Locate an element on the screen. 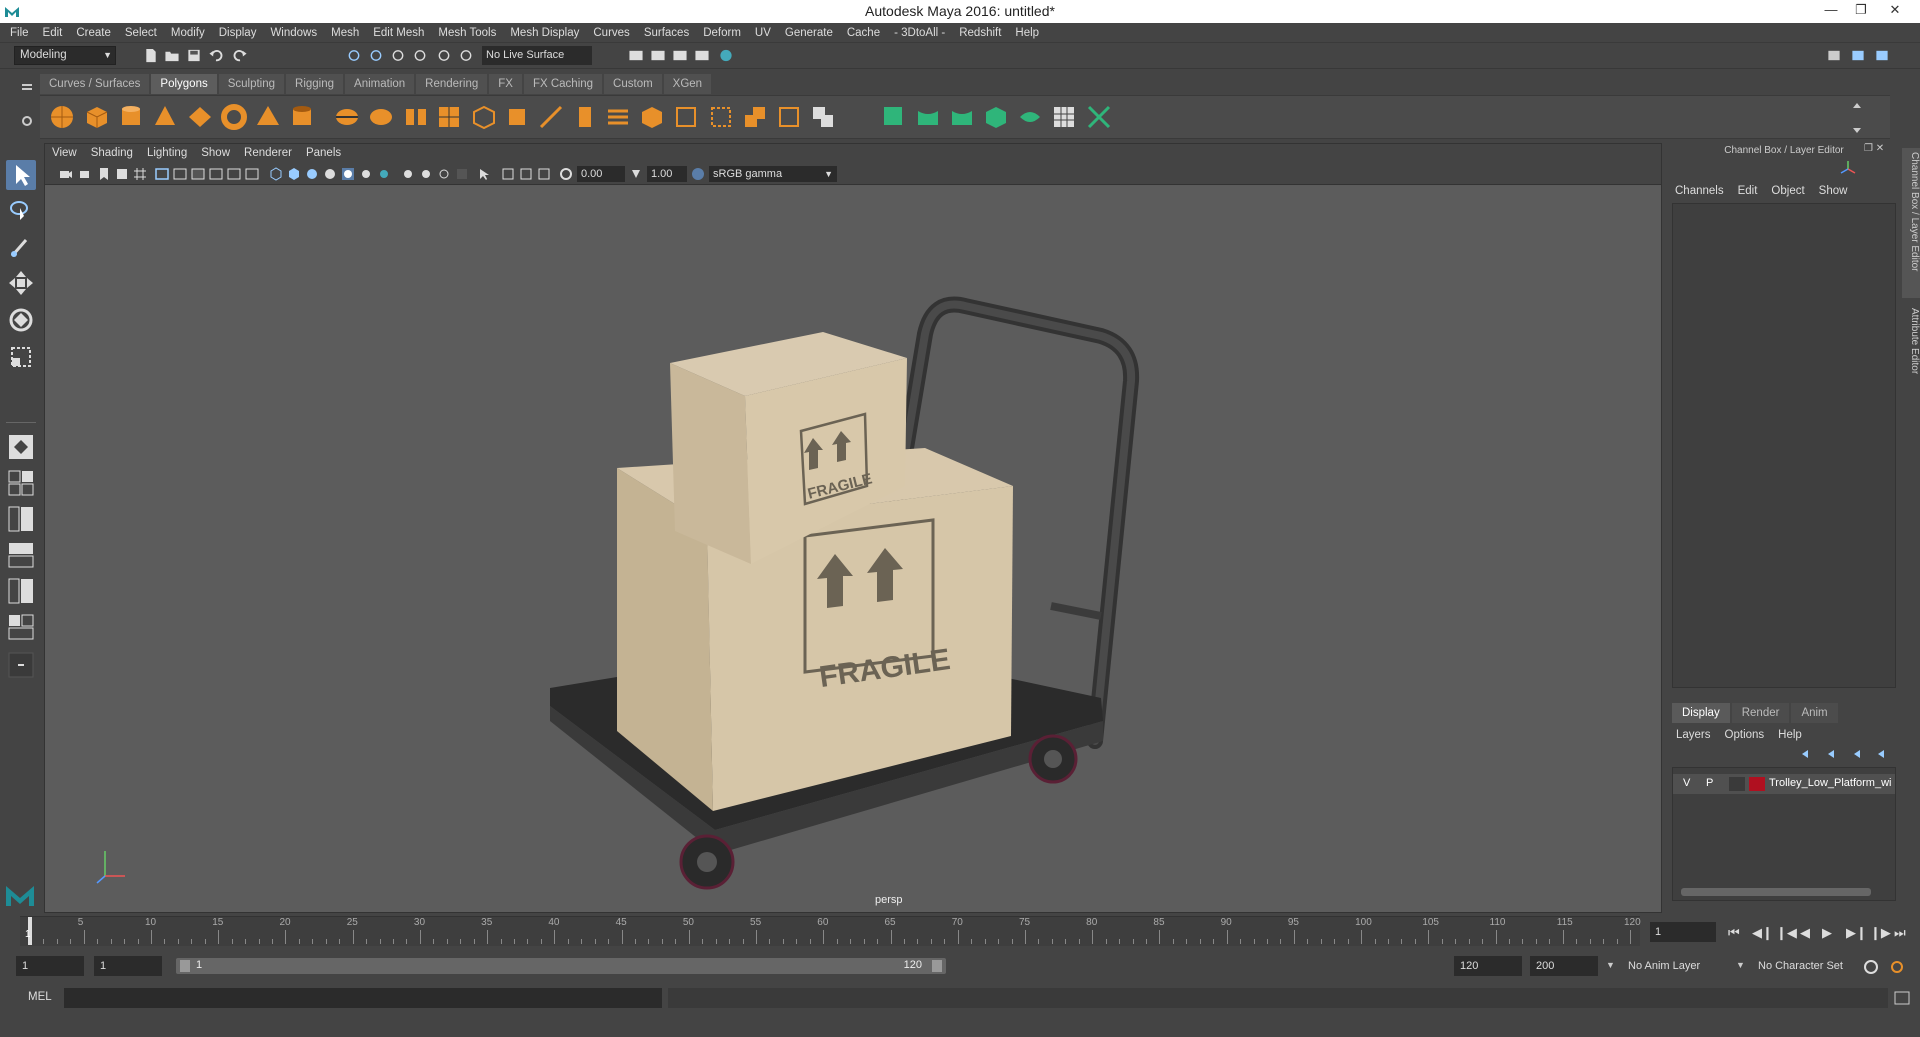  depth-of-field-icon is located at coordinates (444, 174).